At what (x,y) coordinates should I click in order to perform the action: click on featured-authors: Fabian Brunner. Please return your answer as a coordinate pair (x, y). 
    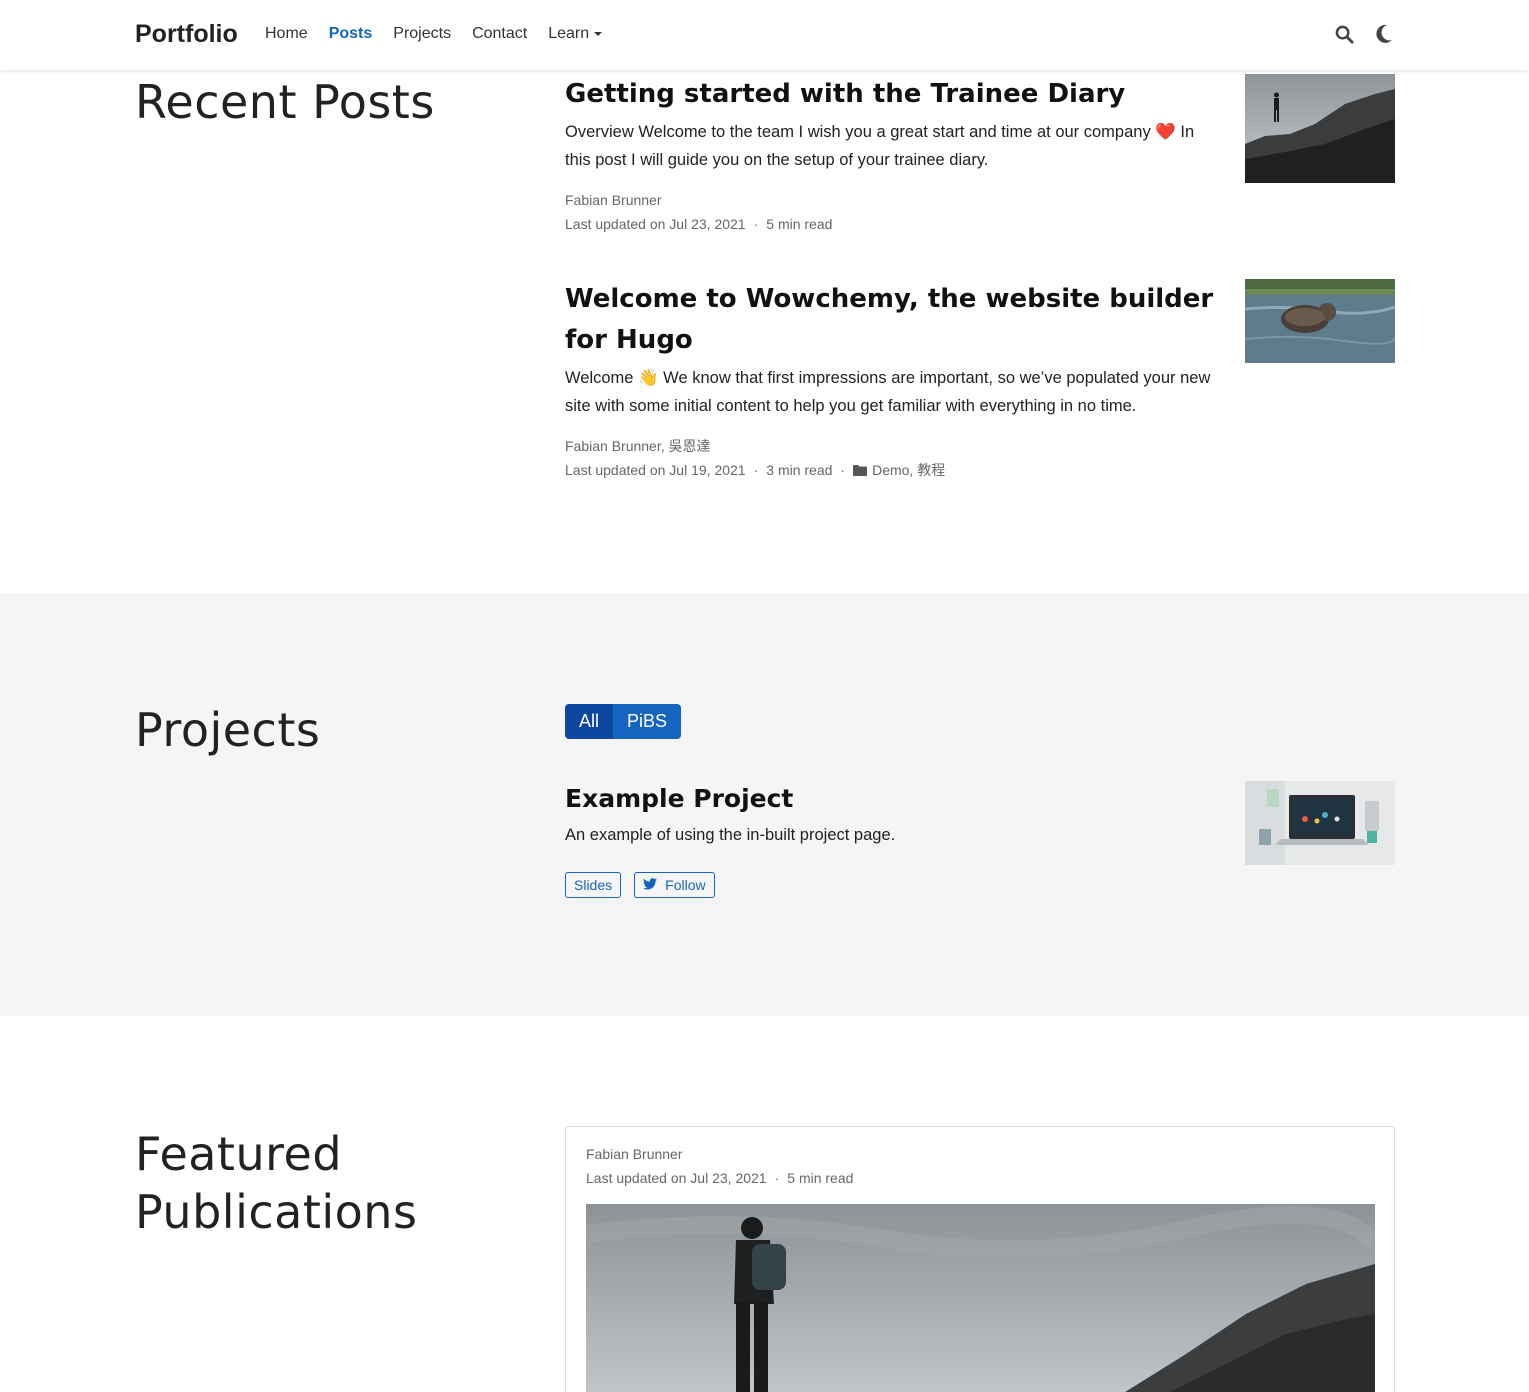
    Looking at the image, I should click on (719, 1154).